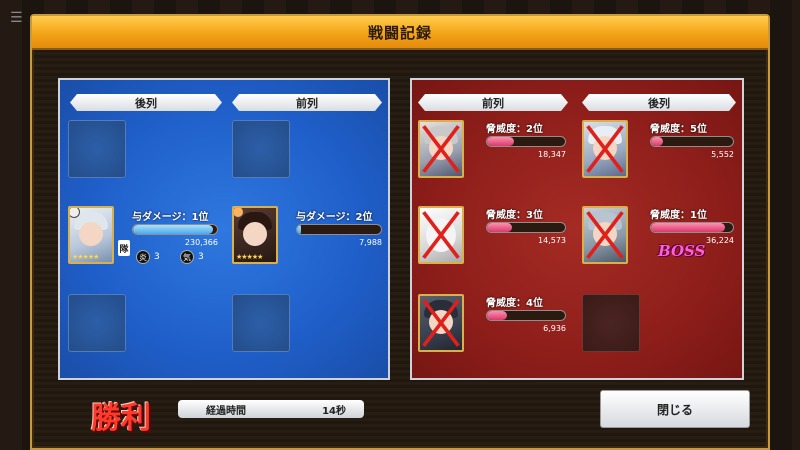  Describe the element at coordinates (271, 409) in the screenshot. I see `elapsed-time-bar: 経過時間 14秒` at that location.